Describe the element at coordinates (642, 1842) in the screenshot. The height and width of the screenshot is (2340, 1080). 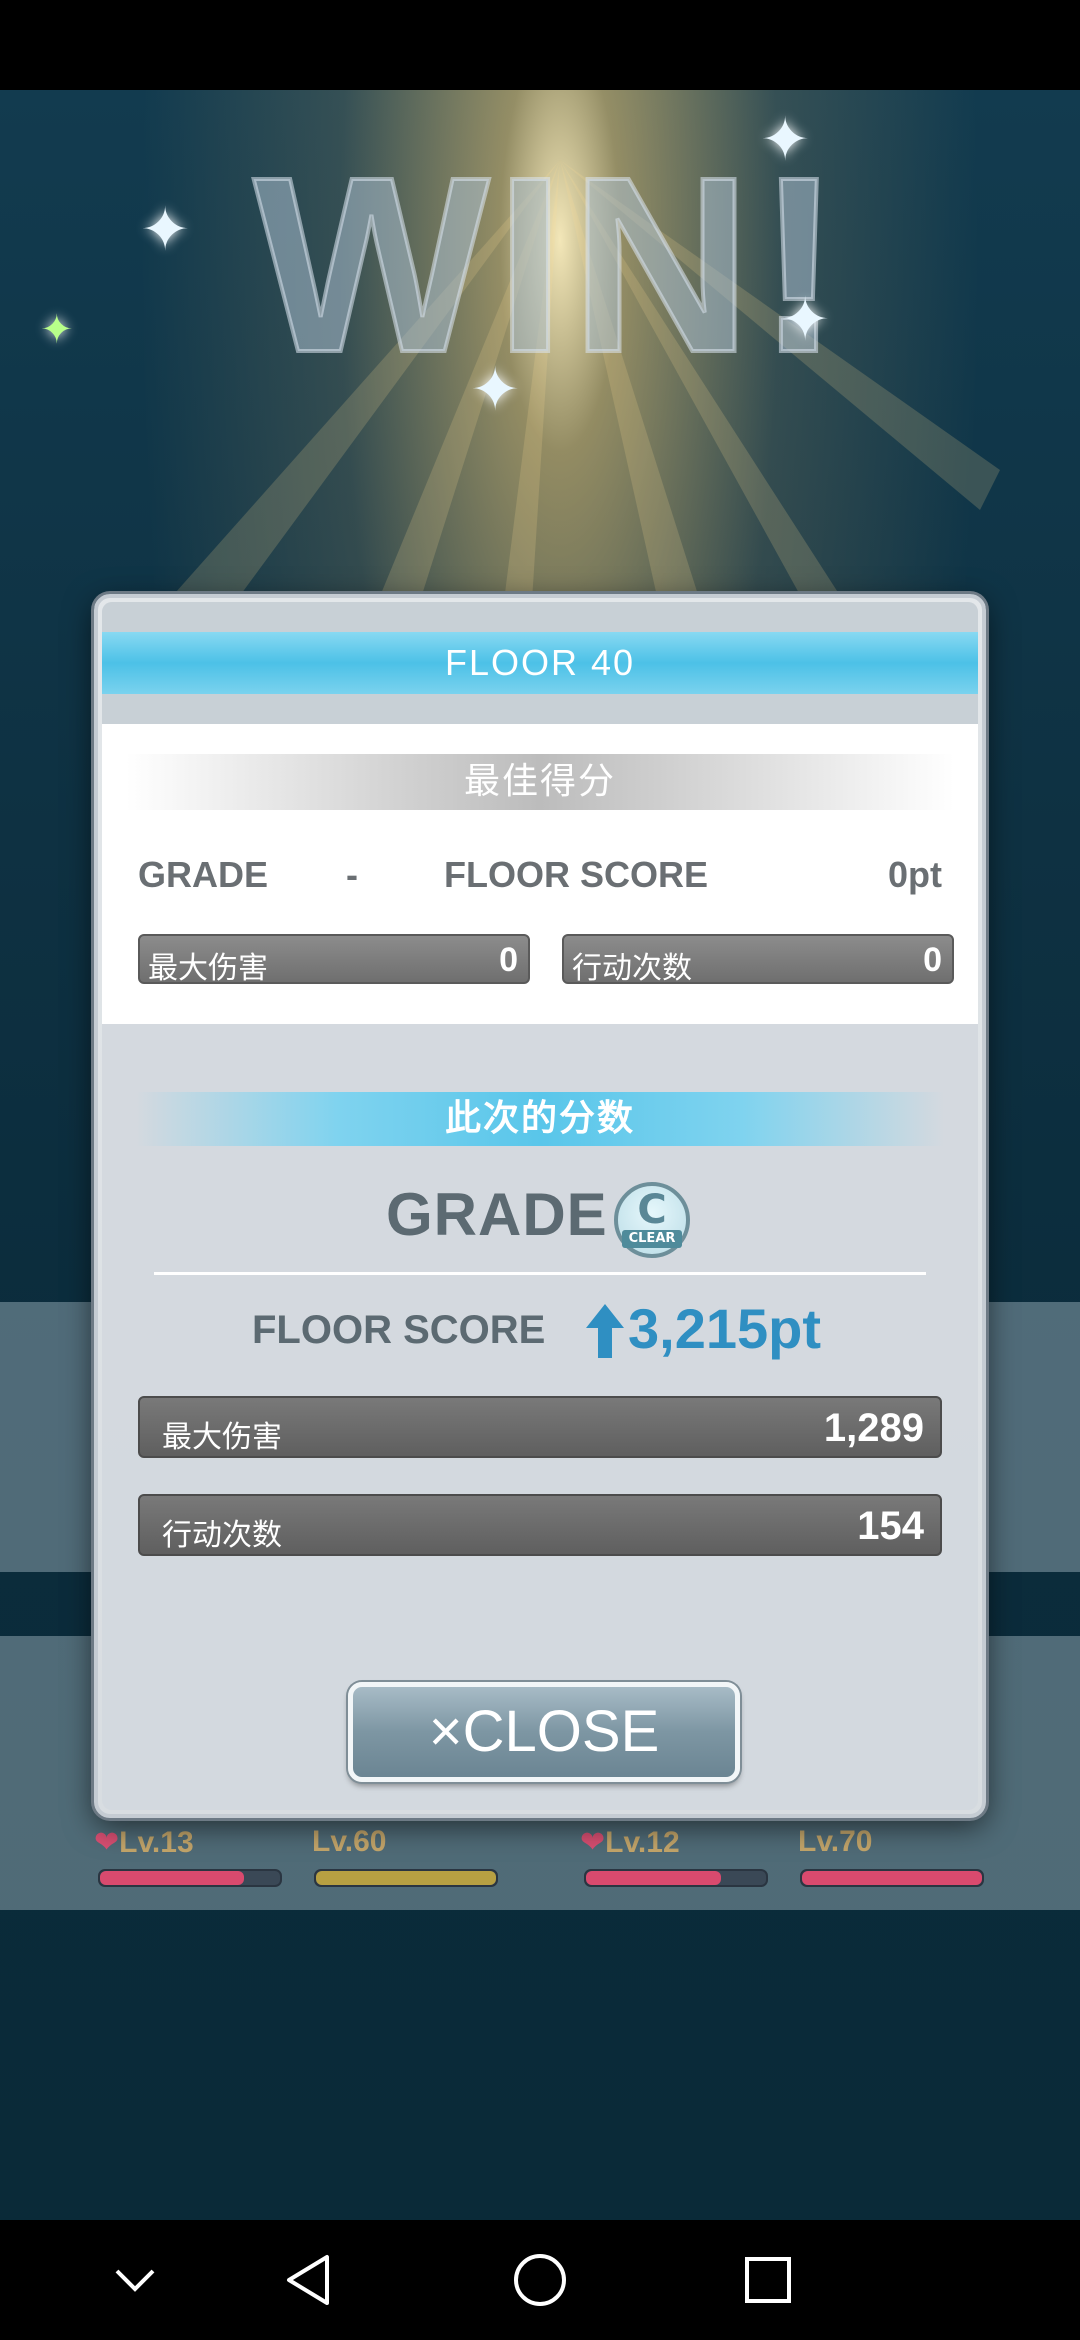
I see `member-level: Lv.12` at that location.